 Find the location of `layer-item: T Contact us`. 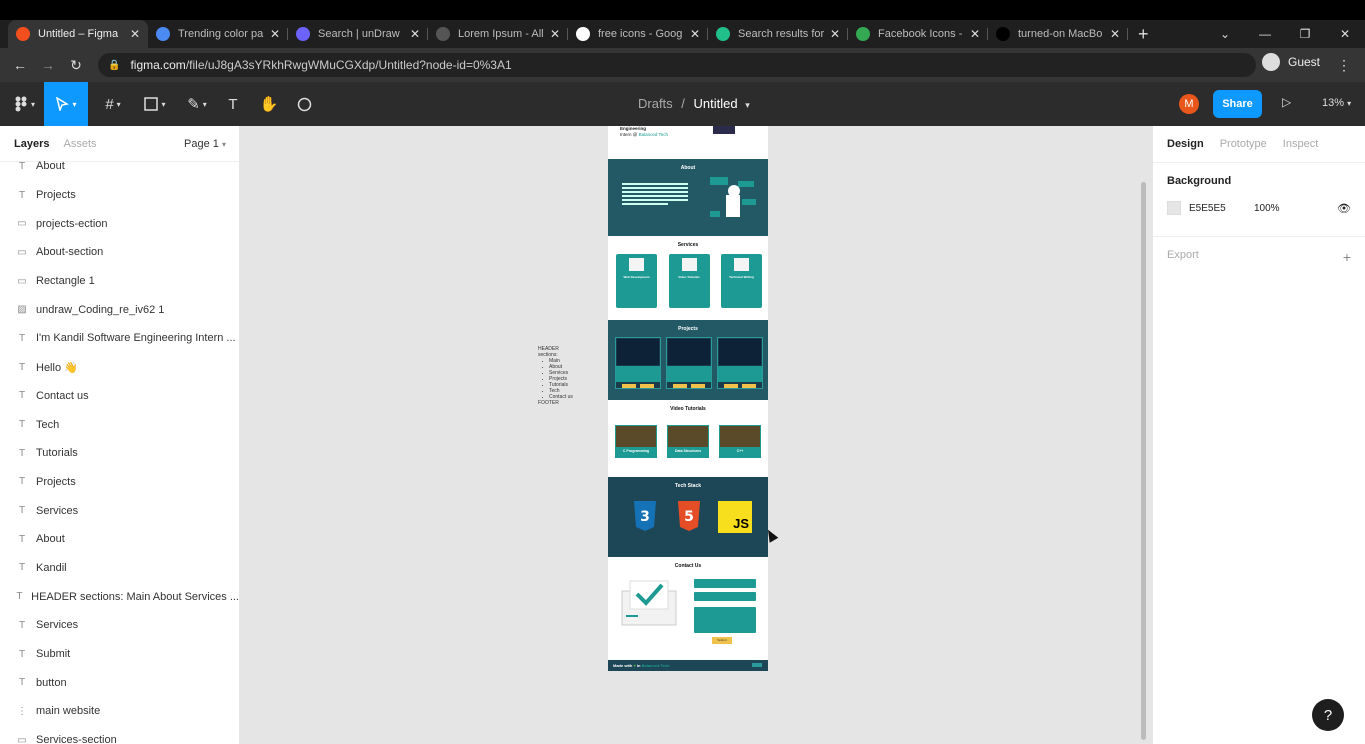

layer-item: T Contact us is located at coordinates (119, 396).